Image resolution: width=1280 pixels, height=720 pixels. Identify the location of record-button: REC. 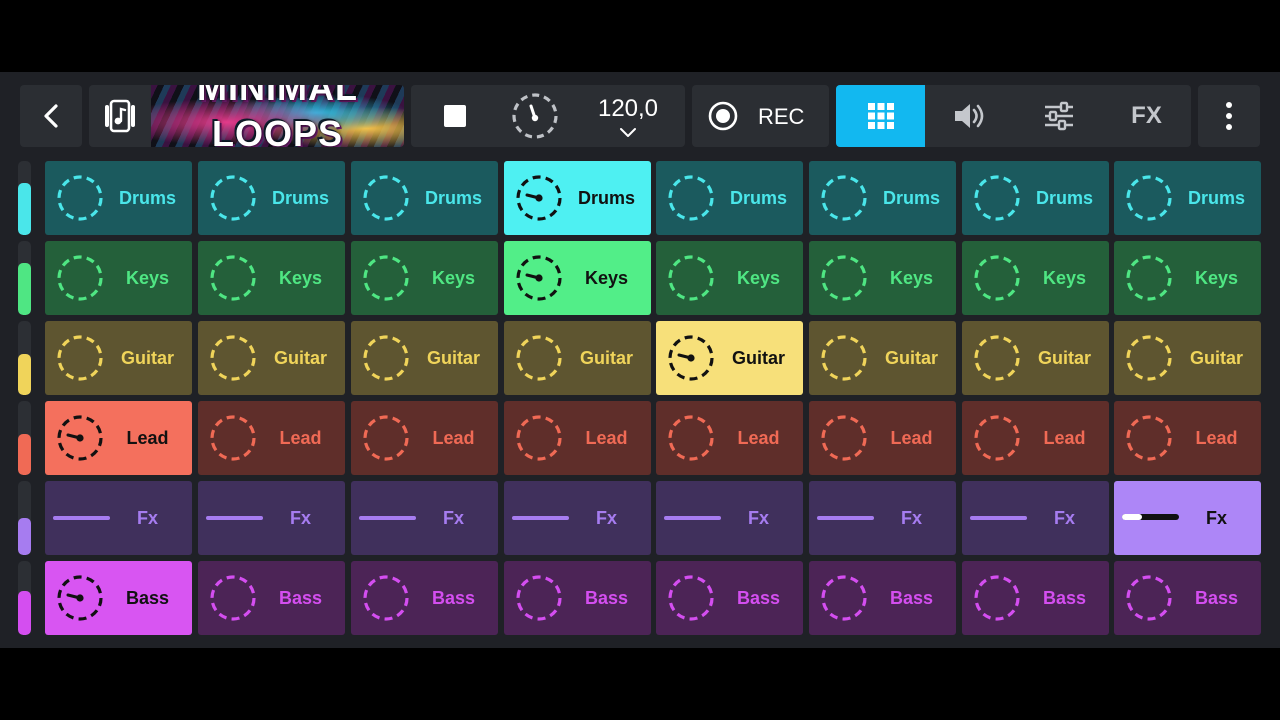
(760, 116).